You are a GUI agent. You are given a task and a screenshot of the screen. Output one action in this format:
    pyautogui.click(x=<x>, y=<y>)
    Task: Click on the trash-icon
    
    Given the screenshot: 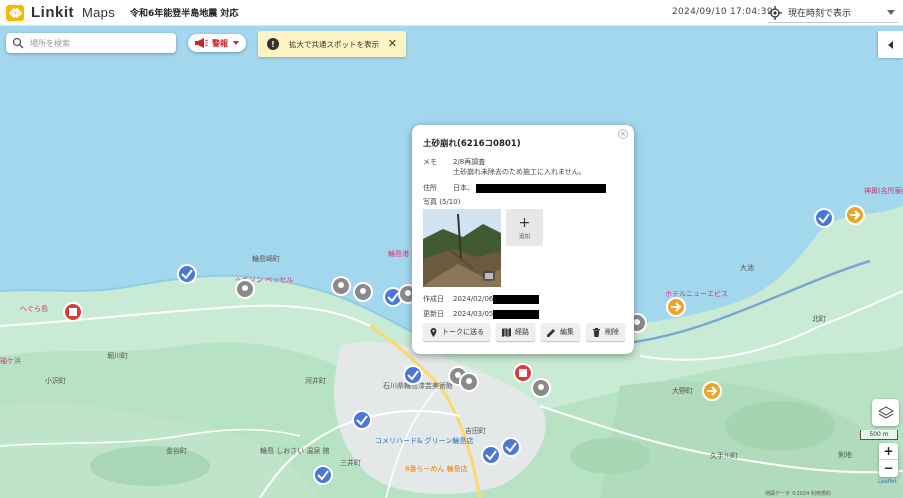 What is the action you would take?
    pyautogui.click(x=596, y=332)
    